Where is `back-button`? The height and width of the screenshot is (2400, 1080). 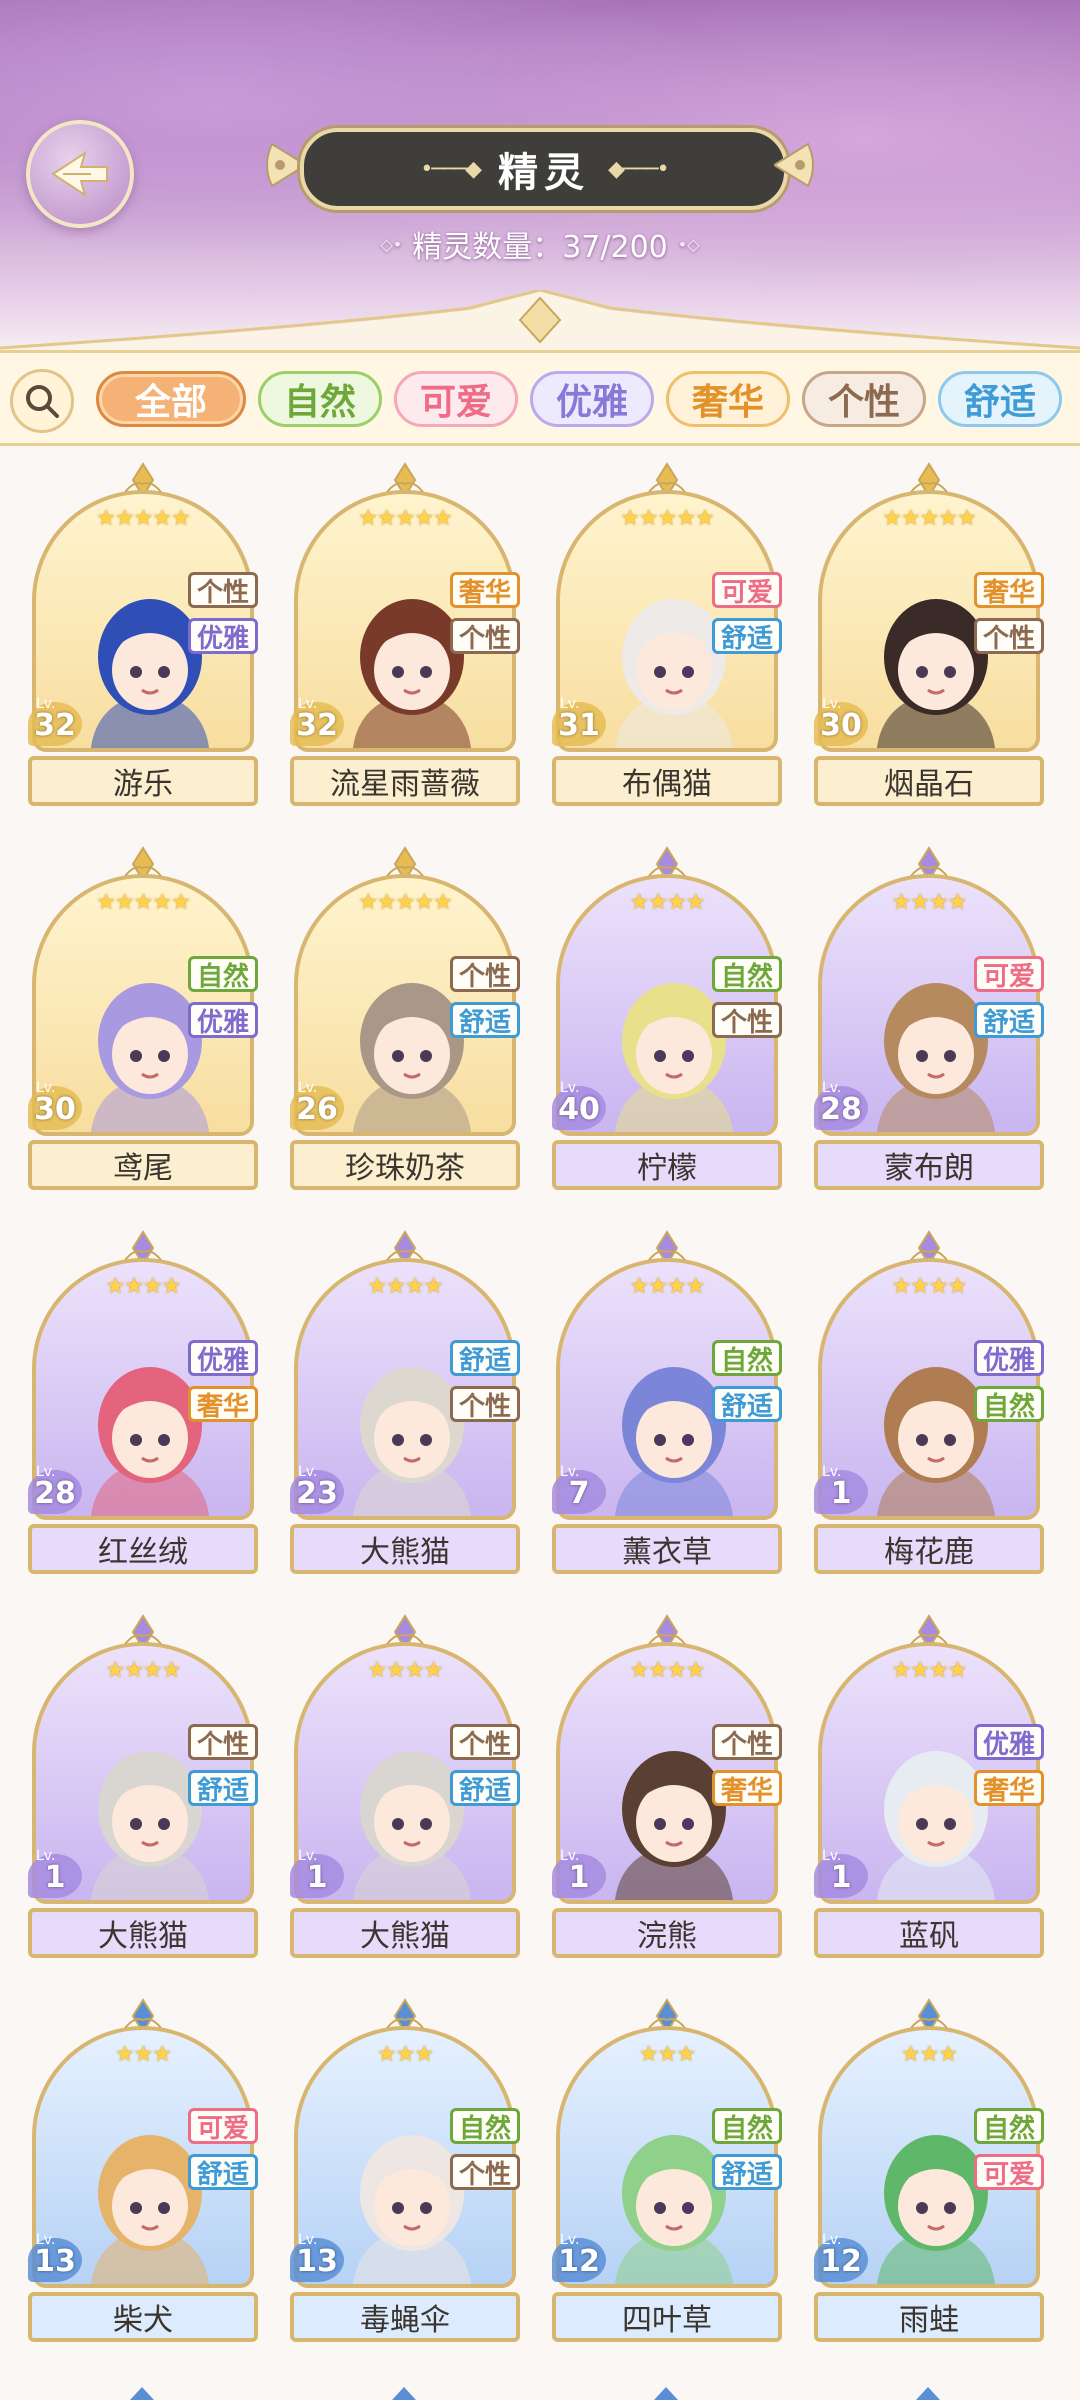 back-button is located at coordinates (80, 174).